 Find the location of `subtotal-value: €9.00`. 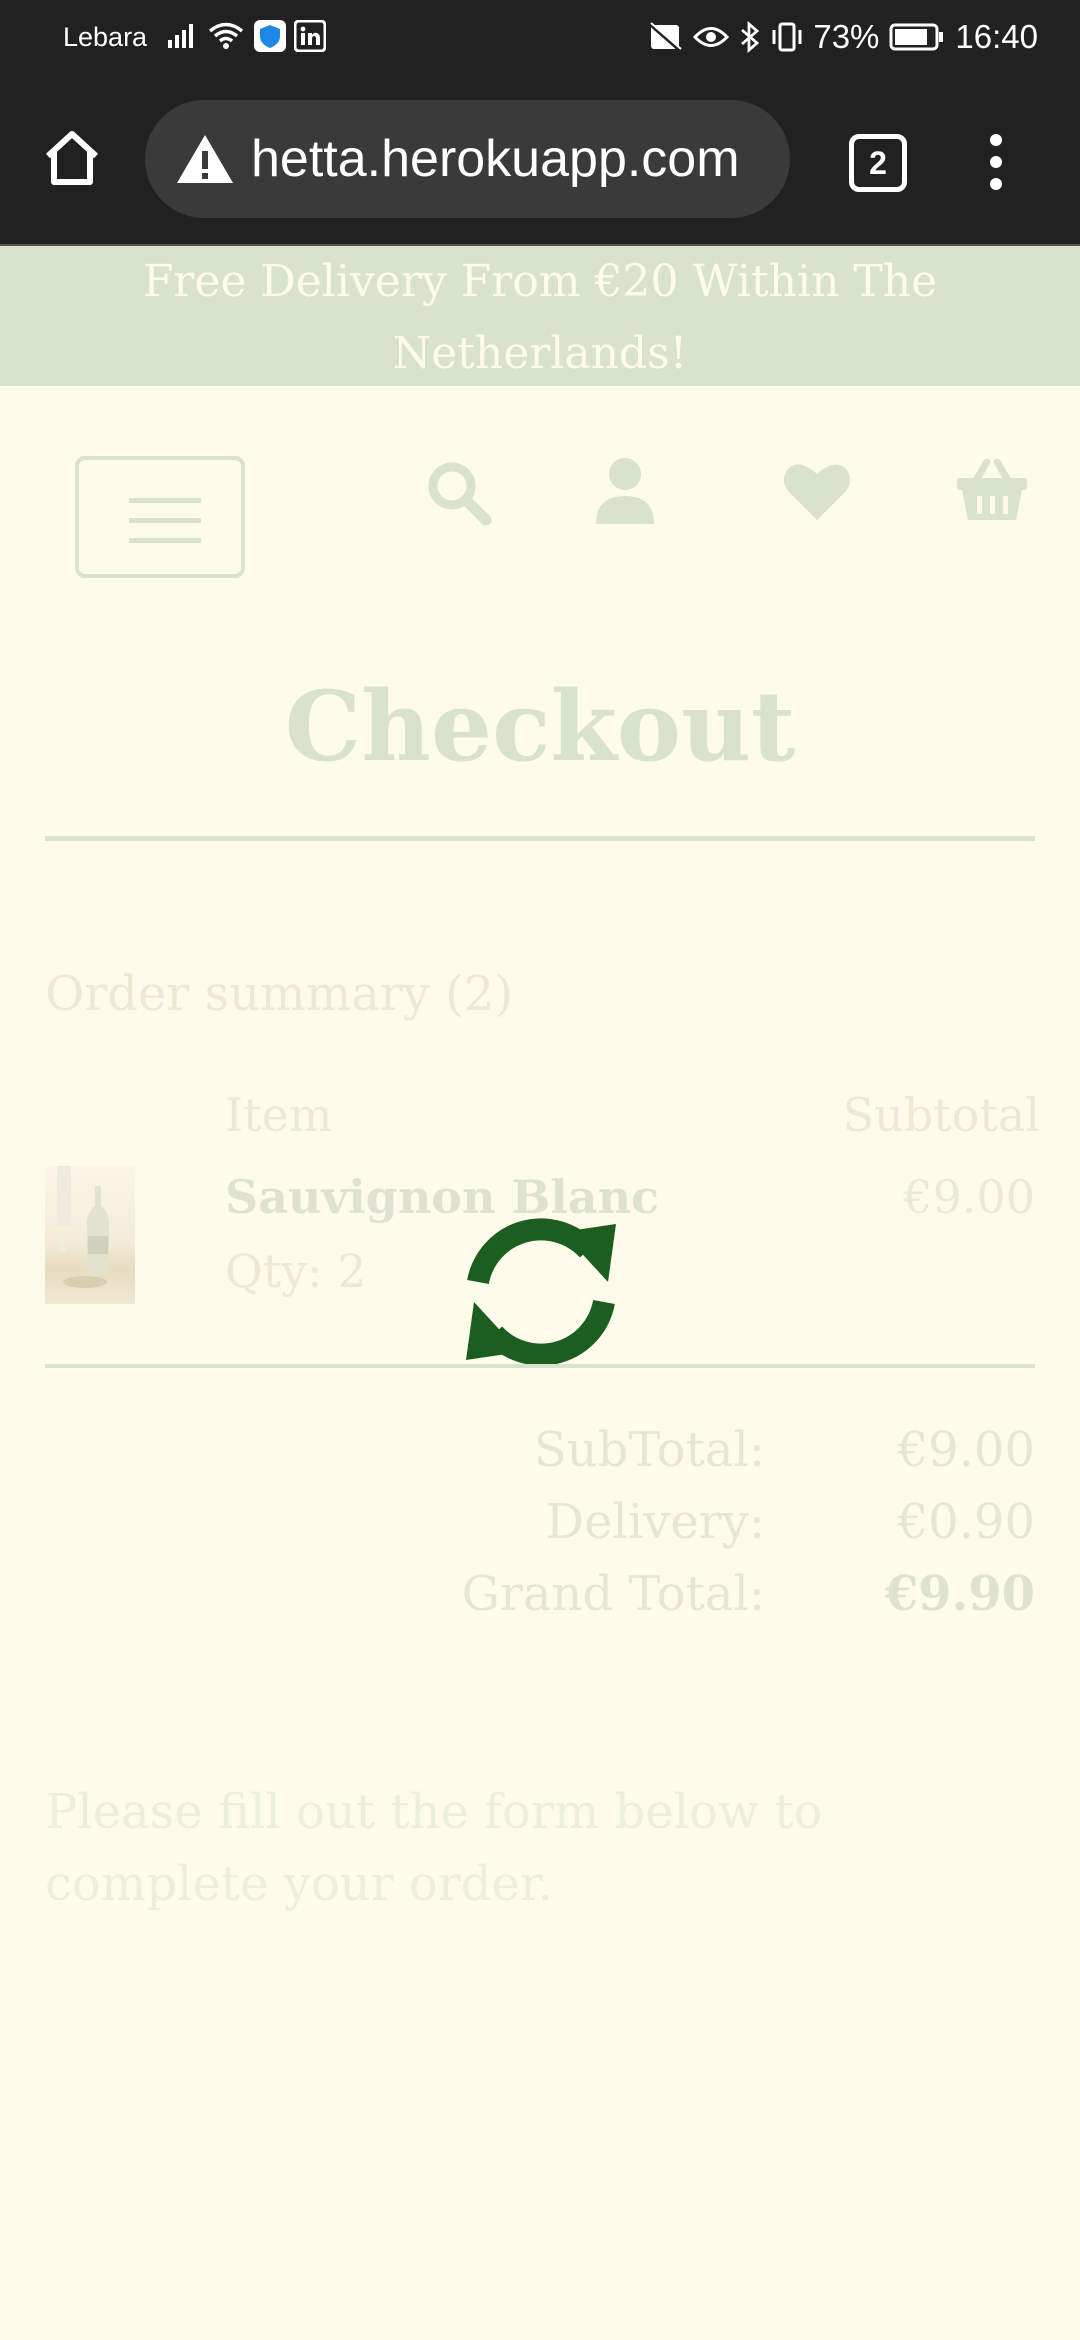

subtotal-value: €9.00 is located at coordinates (966, 1450).